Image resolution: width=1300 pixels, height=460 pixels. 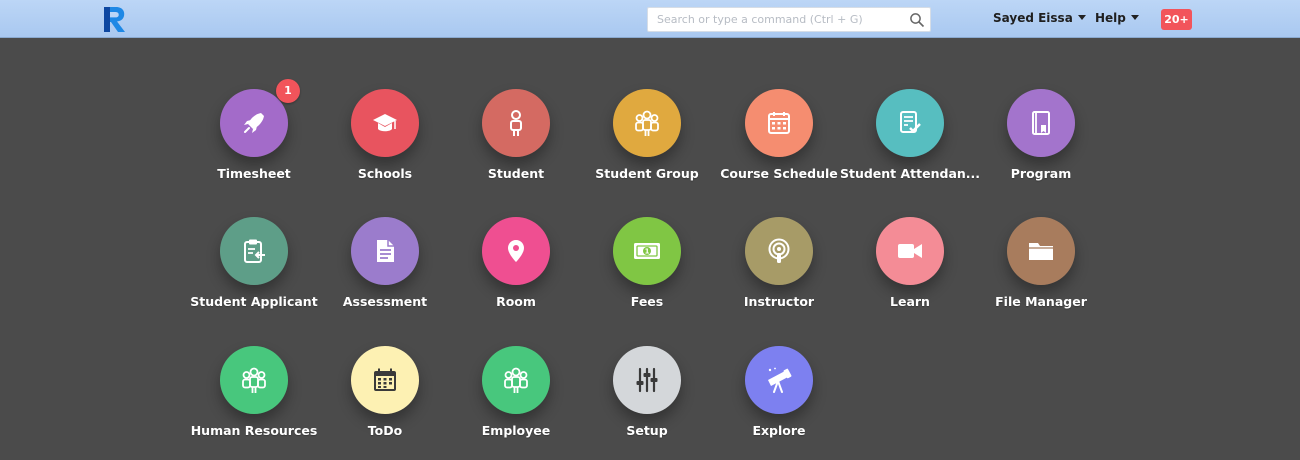 I want to click on module-label: Student Group, so click(x=647, y=173).